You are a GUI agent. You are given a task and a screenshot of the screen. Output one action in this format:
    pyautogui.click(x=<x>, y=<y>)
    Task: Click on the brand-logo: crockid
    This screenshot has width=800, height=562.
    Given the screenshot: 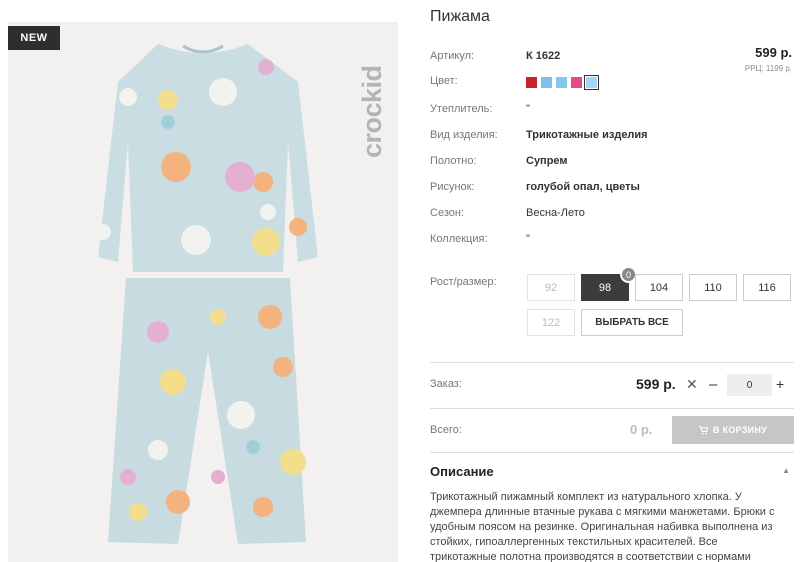 What is the action you would take?
    pyautogui.click(x=371, y=95)
    